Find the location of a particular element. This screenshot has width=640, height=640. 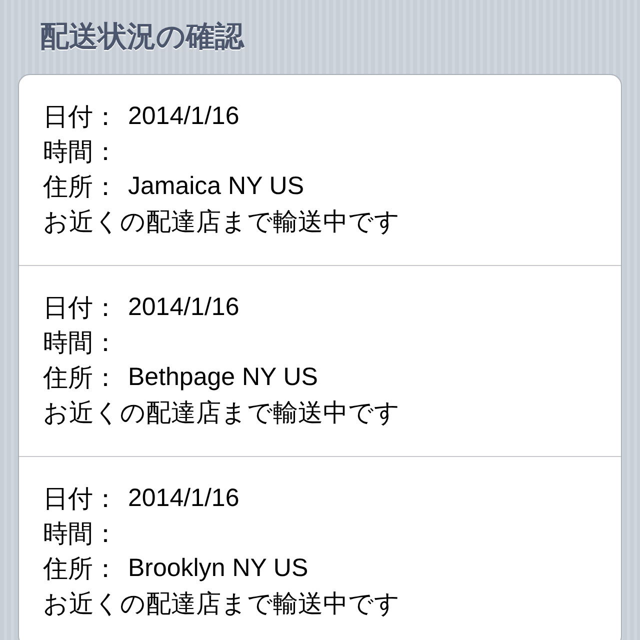

address-value: Brooklyn NY US is located at coordinates (218, 568).